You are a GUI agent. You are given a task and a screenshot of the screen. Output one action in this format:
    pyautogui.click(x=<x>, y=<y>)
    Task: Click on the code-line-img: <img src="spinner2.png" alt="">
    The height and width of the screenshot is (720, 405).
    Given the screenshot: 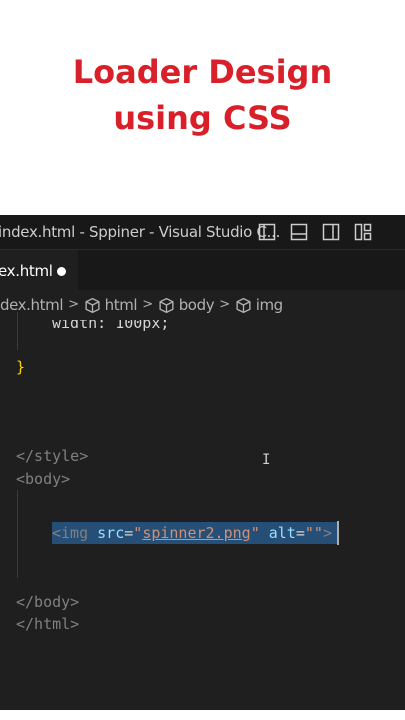 What is the action you would take?
    pyautogui.click(x=192, y=533)
    